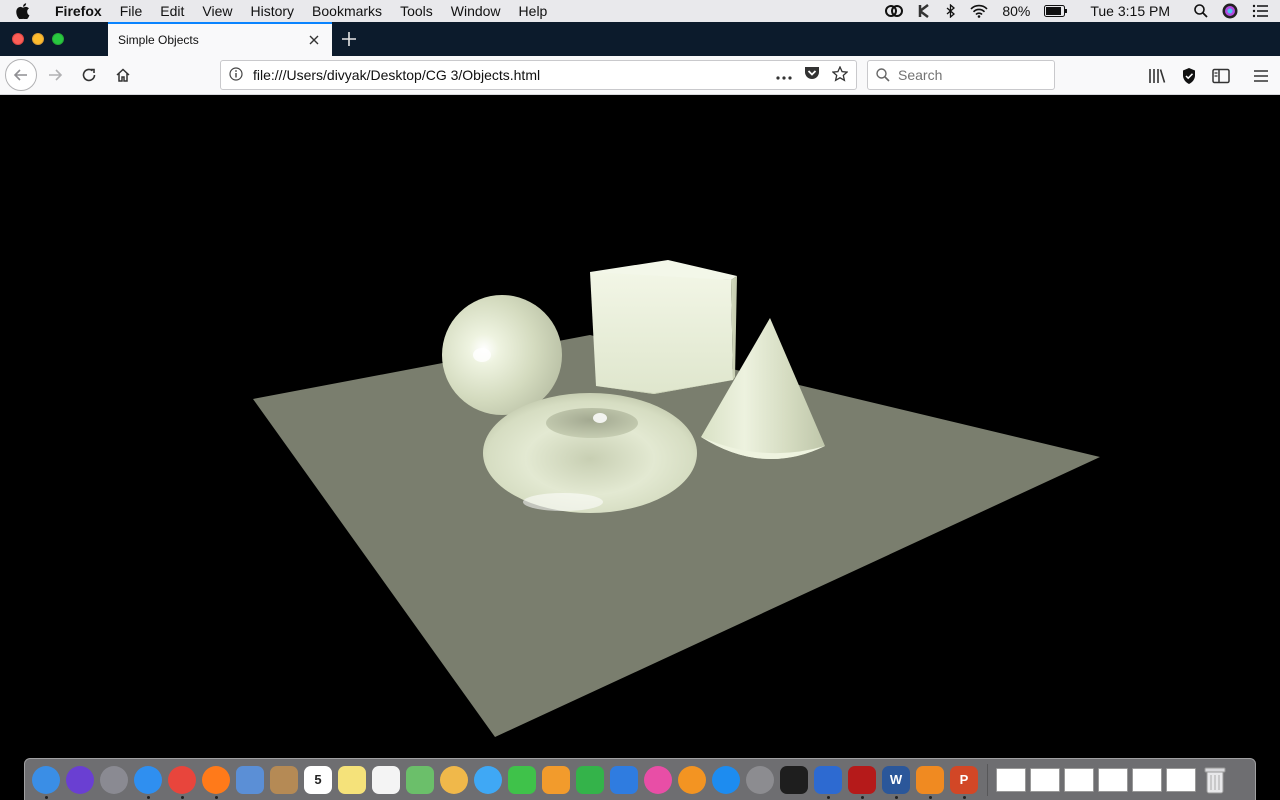 Image resolution: width=1280 pixels, height=800 pixels. I want to click on dock-app-messages, so click(488, 779).